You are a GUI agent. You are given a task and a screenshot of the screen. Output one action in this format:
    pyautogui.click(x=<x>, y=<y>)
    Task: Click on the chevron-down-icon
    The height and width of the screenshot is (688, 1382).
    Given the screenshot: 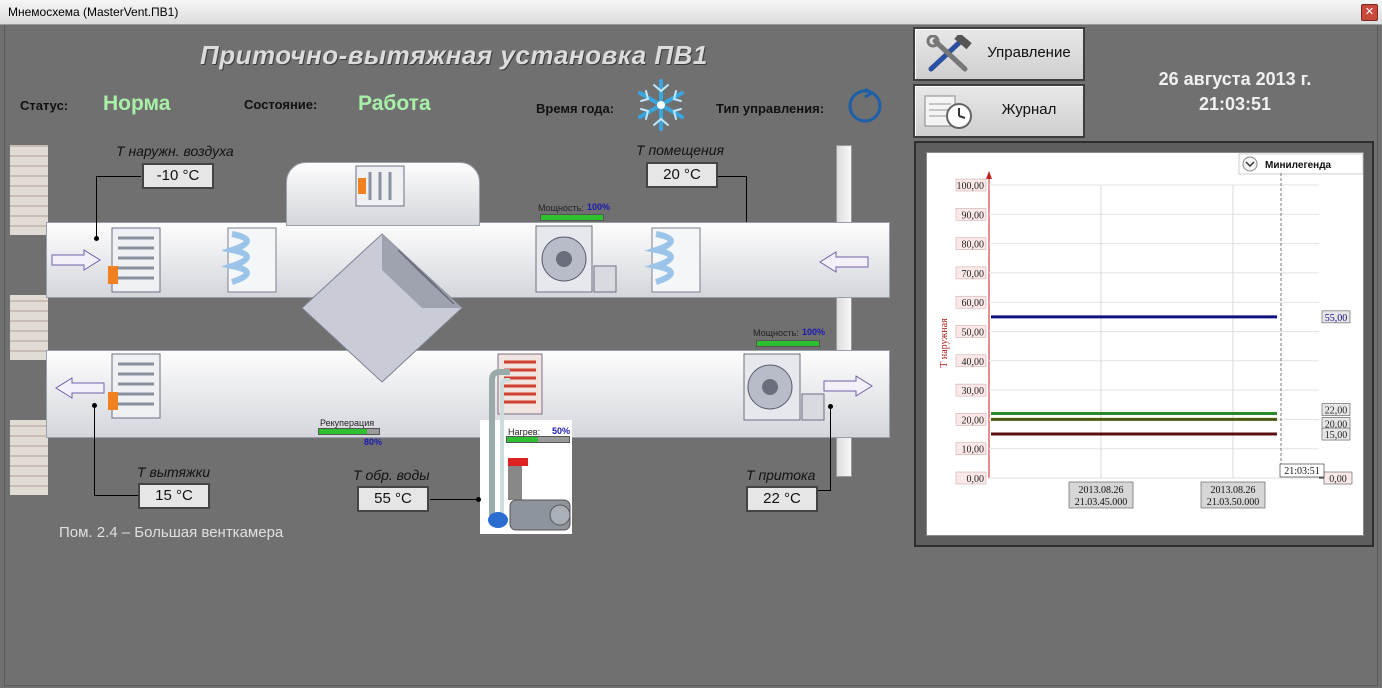 What is the action you would take?
    pyautogui.click(x=1250, y=164)
    